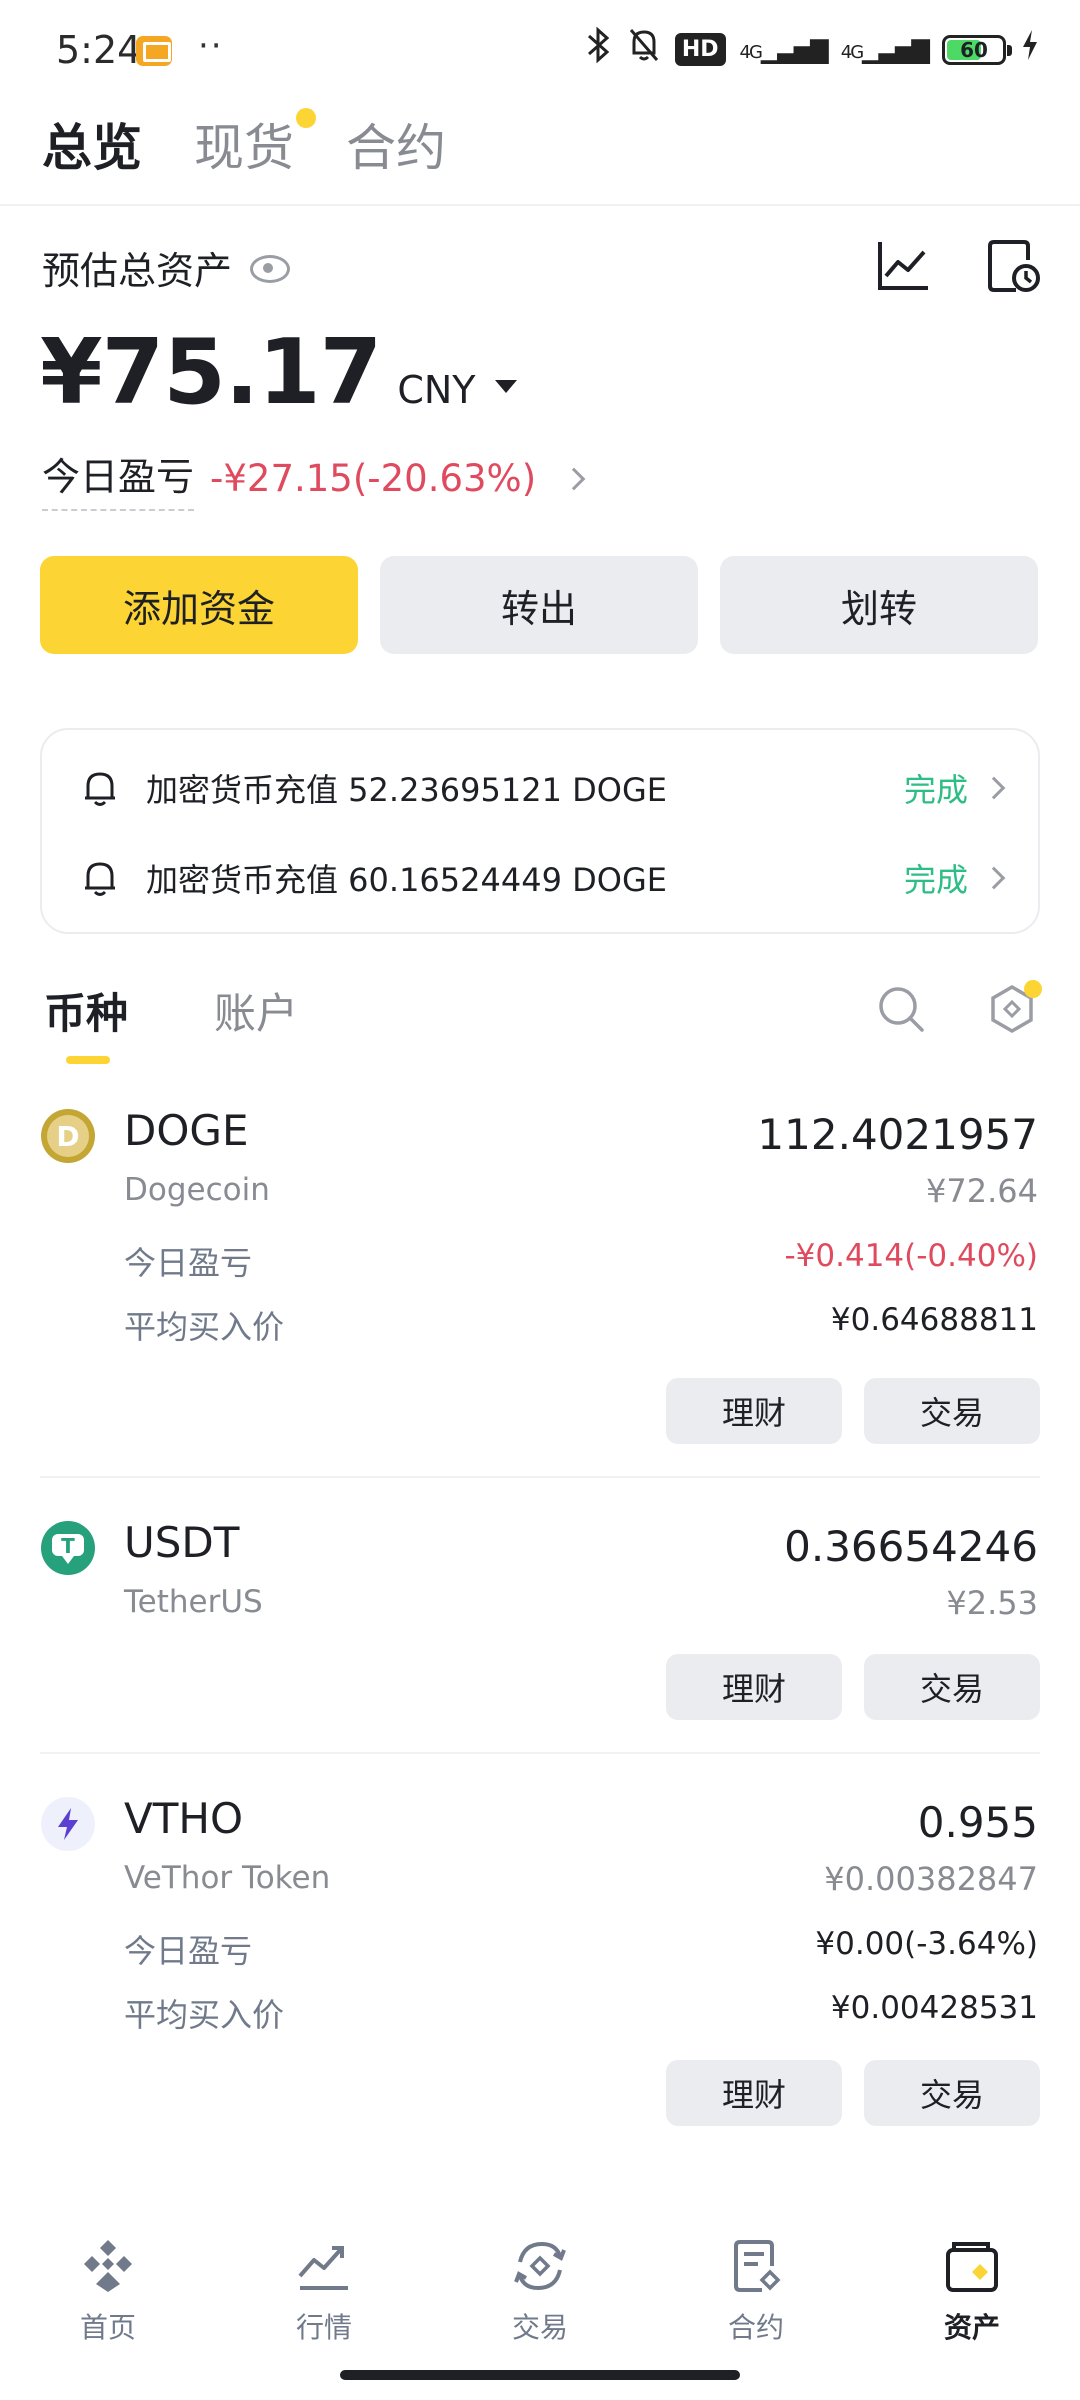 This screenshot has height=2400, width=1080. Describe the element at coordinates (934, 2008) in the screenshot. I see `avg-price-value: ¥0.00428531` at that location.